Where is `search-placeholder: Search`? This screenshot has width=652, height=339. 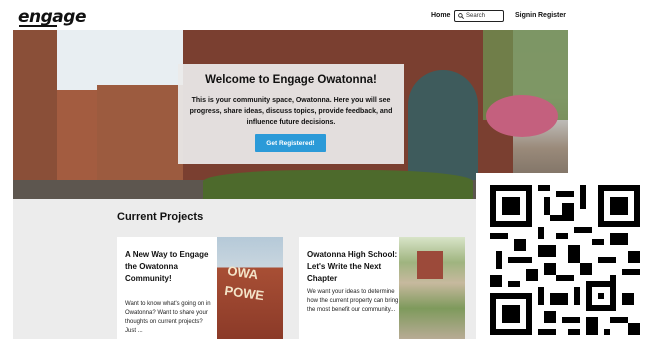
search-placeholder: Search is located at coordinates (476, 16).